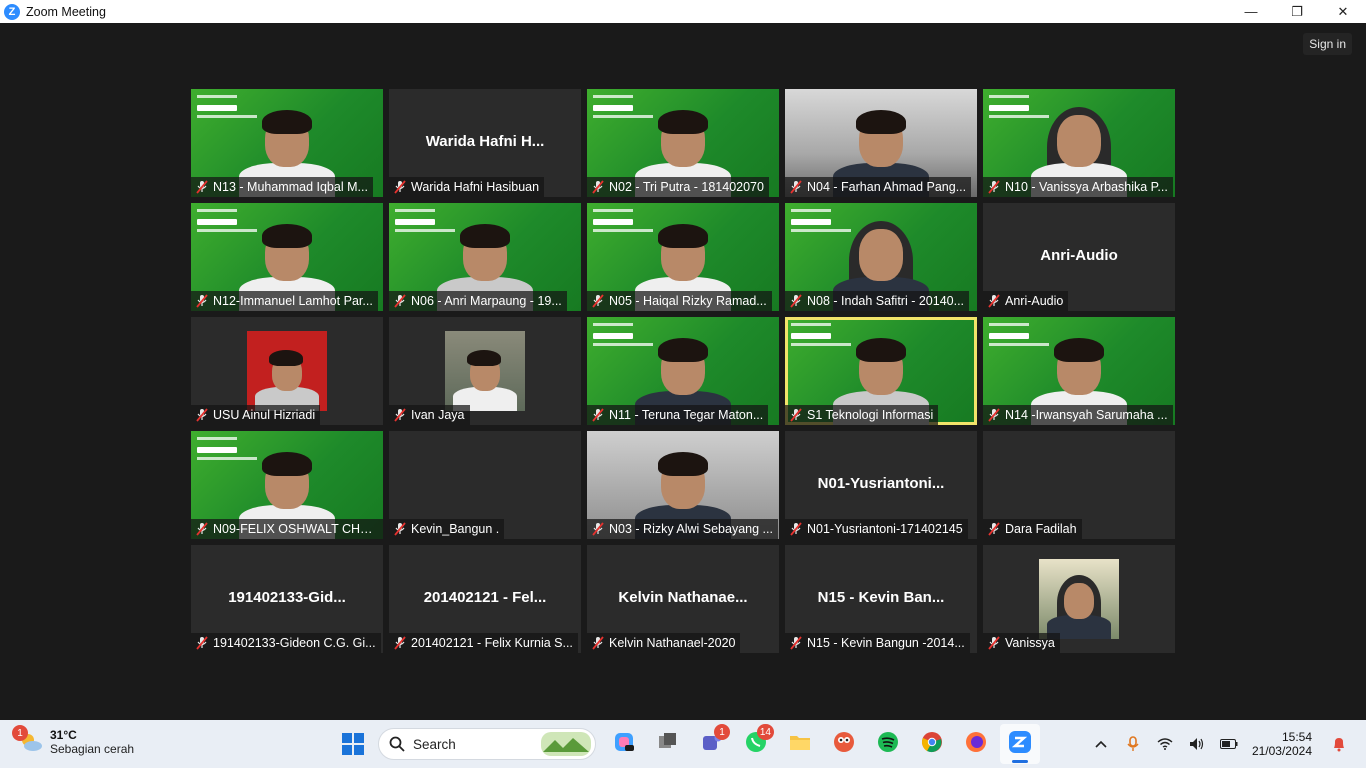 The image size is (1366, 768). I want to click on participant-tile: N02 - Tri Putra - 181402070, so click(683, 143).